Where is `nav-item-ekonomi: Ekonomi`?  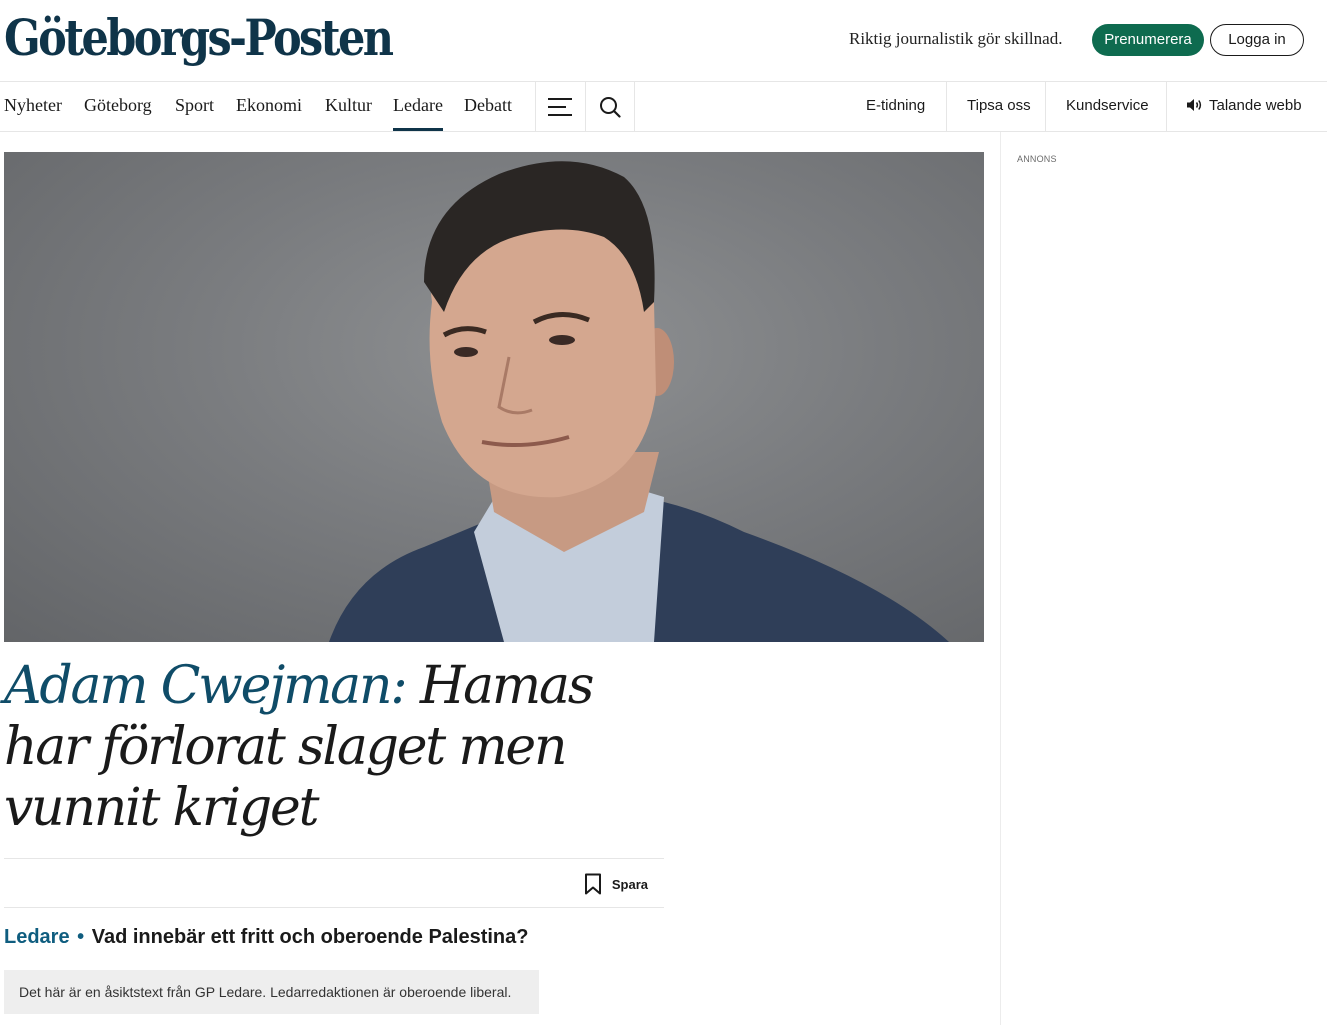
nav-item-ekonomi: Ekonomi is located at coordinates (269, 105).